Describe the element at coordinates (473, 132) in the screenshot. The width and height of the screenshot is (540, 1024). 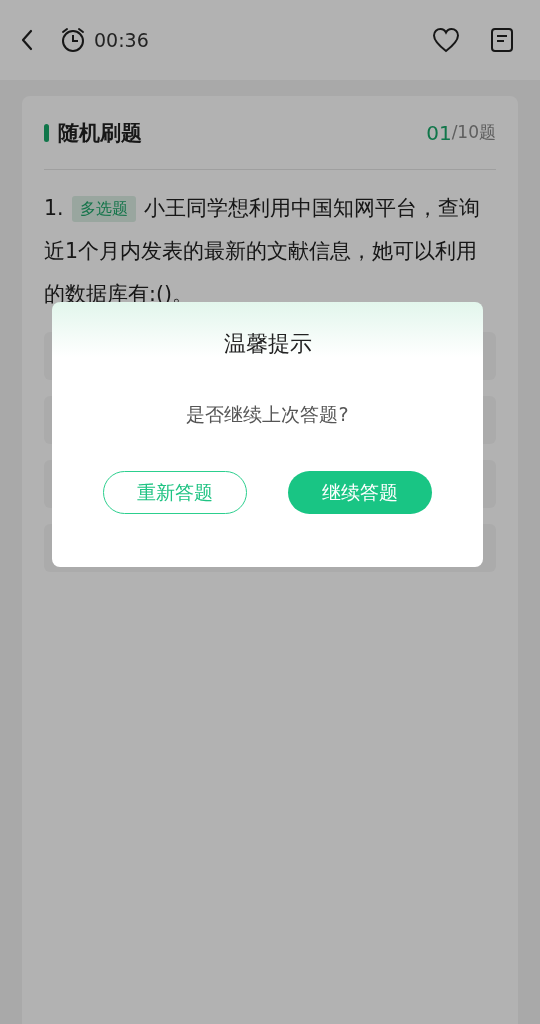
I see `question-total: /10题` at that location.